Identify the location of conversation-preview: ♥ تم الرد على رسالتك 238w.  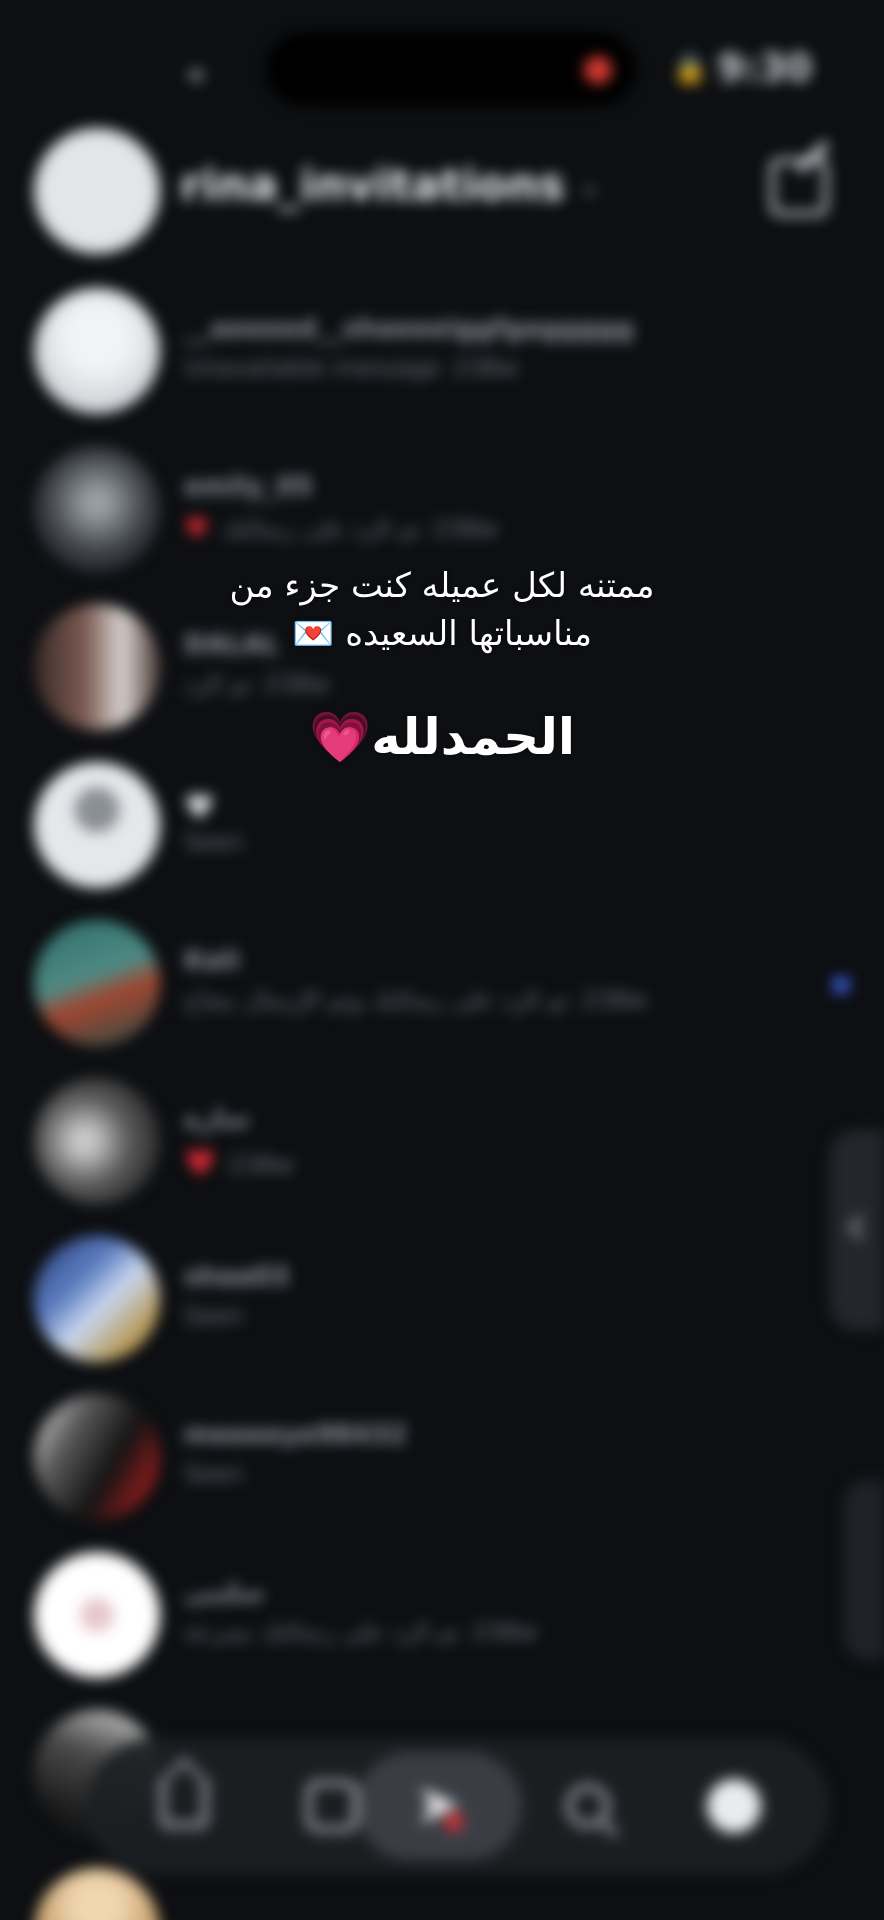
(341, 528).